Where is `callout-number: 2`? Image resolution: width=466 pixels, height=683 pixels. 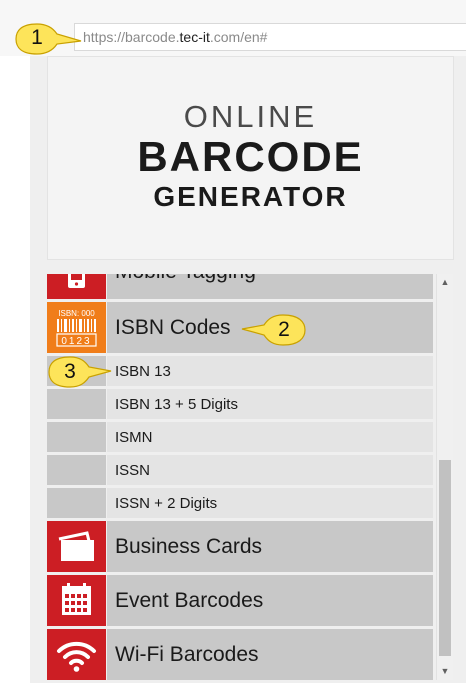
callout-number: 2 is located at coordinates (284, 329).